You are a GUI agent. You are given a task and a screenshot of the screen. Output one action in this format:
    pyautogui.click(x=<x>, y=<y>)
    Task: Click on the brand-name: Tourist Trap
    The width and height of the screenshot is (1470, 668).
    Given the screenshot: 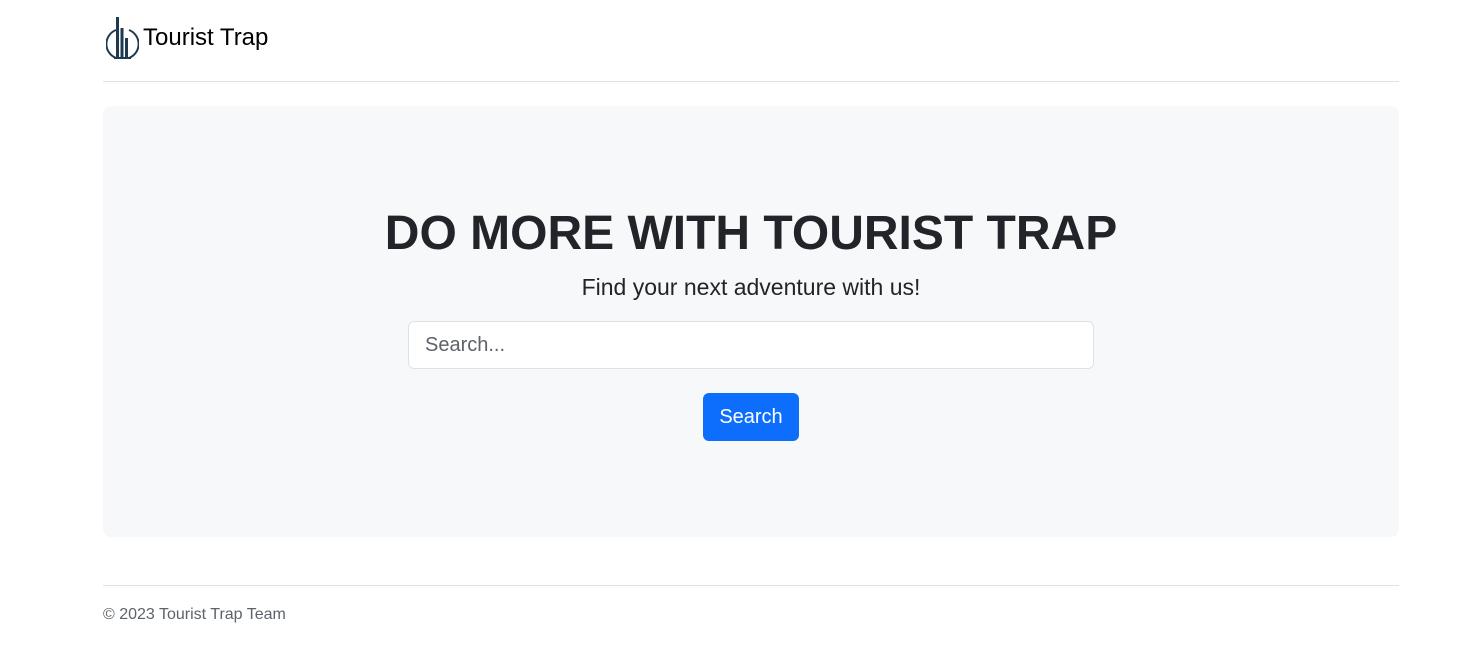 What is the action you would take?
    pyautogui.click(x=206, y=37)
    